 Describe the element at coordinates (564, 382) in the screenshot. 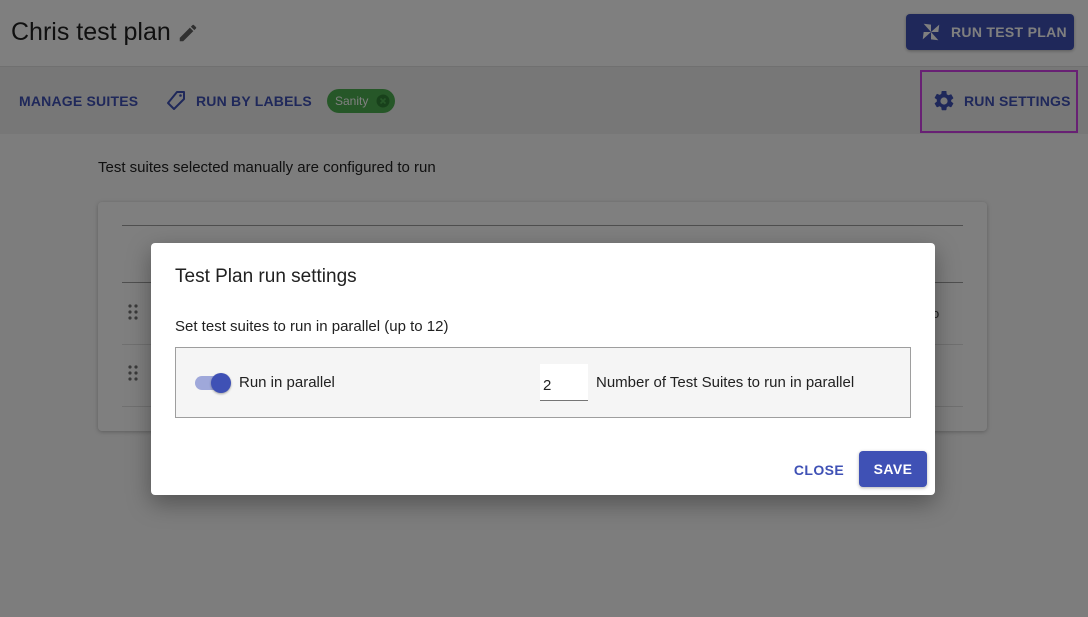

I see `parallel-count-input` at that location.